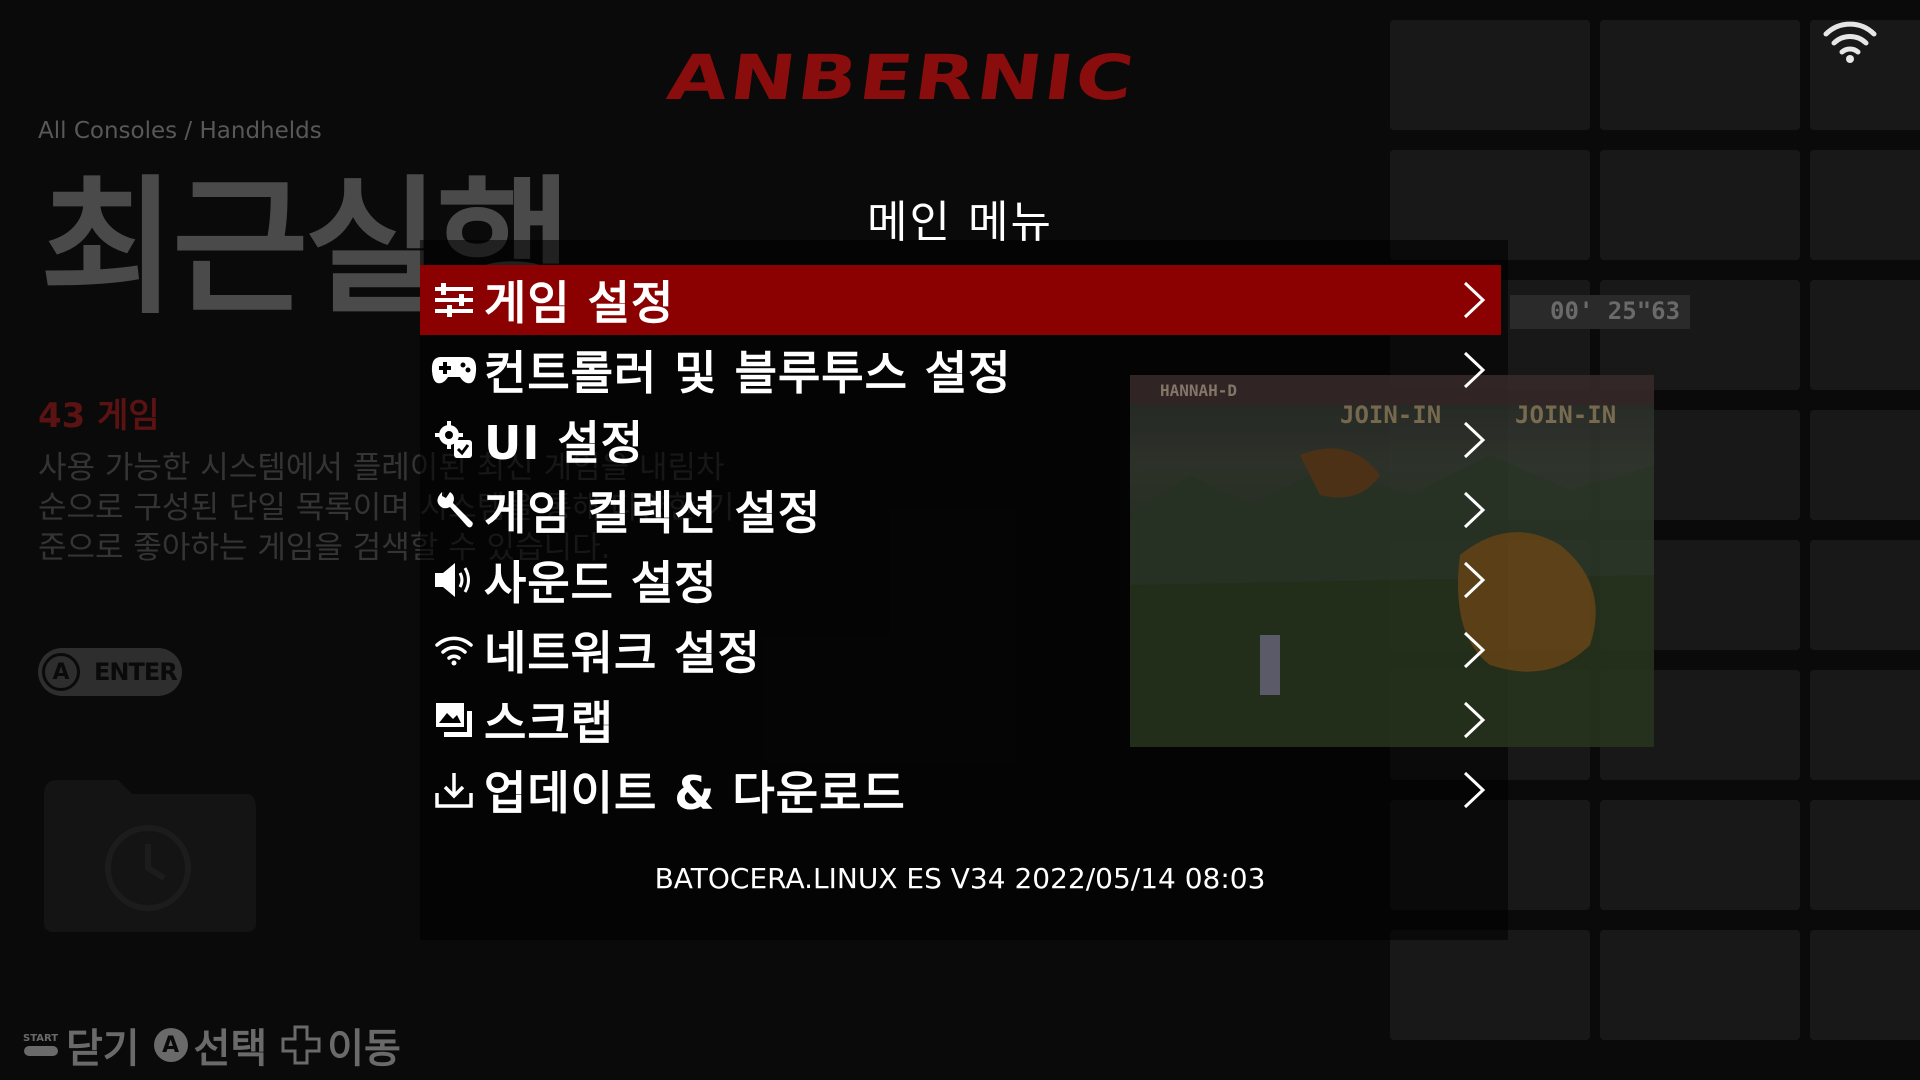 The height and width of the screenshot is (1080, 1920). I want to click on version-info: BATOCERA.LINUX ES V34 2022/05/14 08:03, so click(960, 878).